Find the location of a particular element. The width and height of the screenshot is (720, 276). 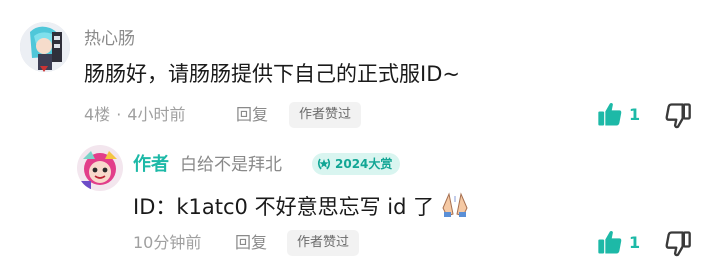

comment-username: 热心肠 is located at coordinates (109, 39).